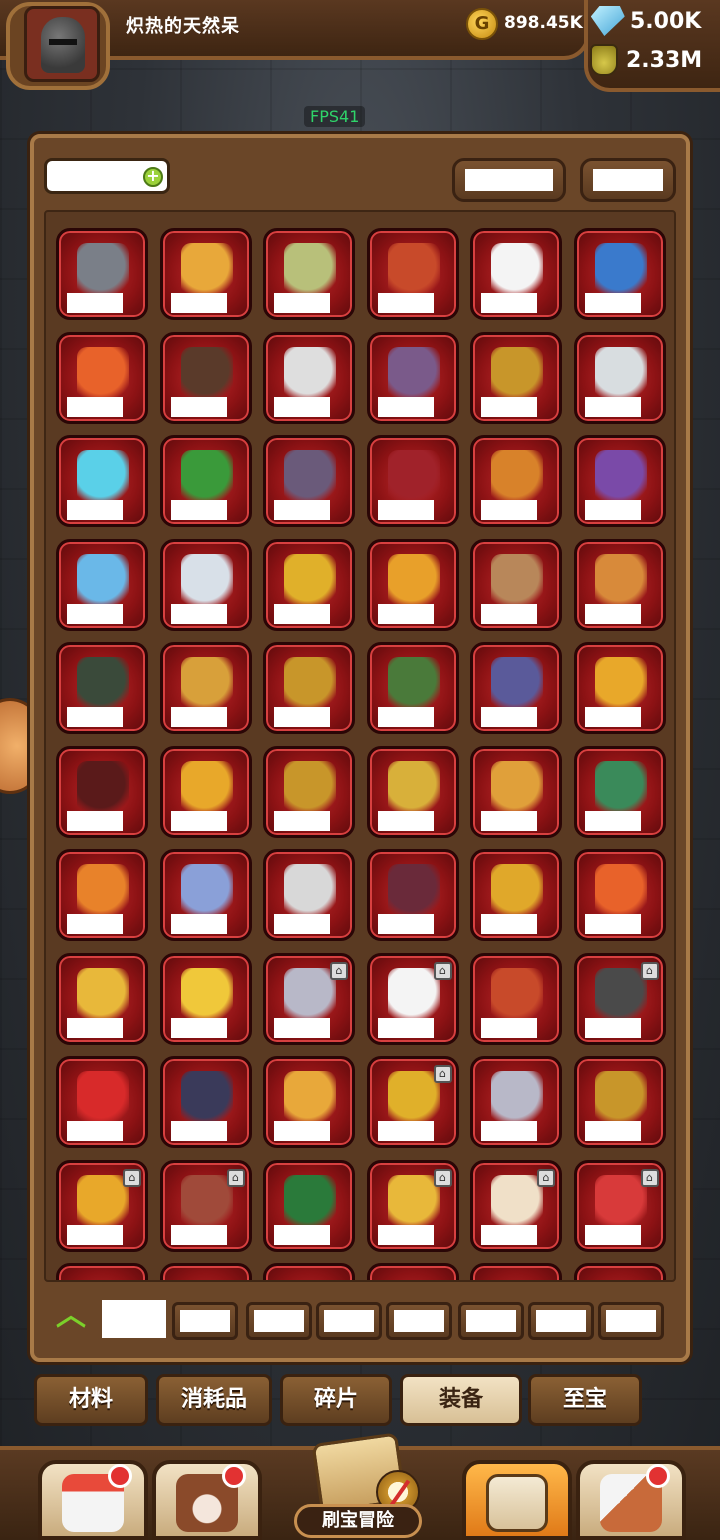 This screenshot has width=720, height=1540. I want to click on wing-ring-icon, so click(310, 892).